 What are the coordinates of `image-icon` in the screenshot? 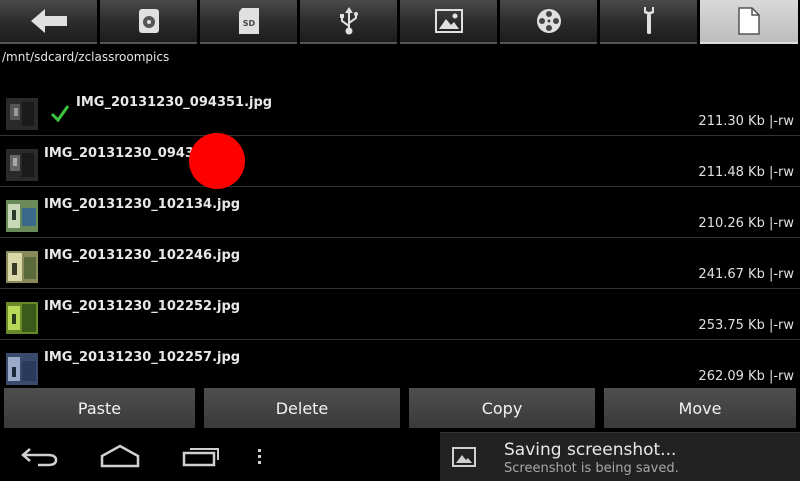 It's located at (464, 457).